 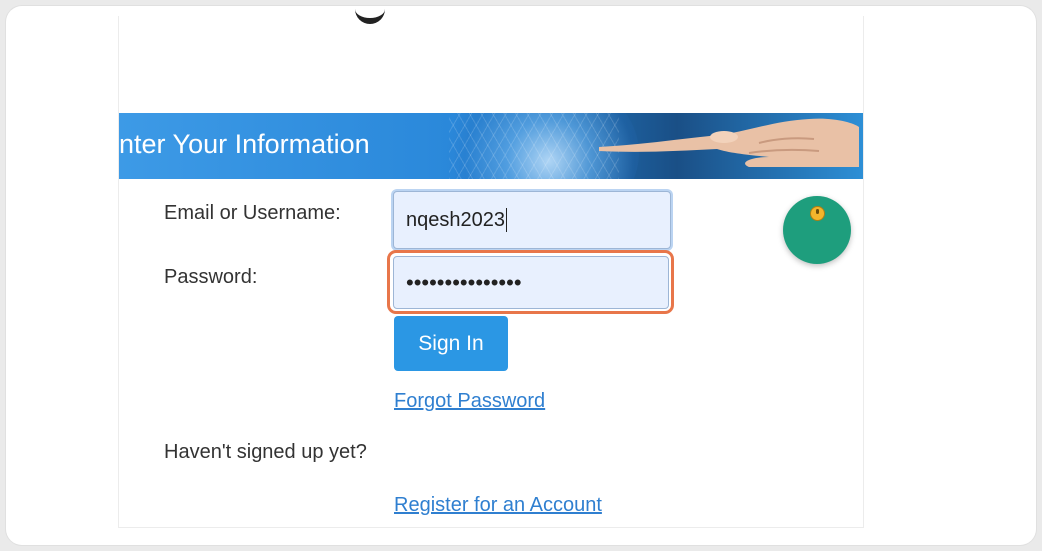 I want to click on signup-prompt: Haven't signed up yet?, so click(x=265, y=452).